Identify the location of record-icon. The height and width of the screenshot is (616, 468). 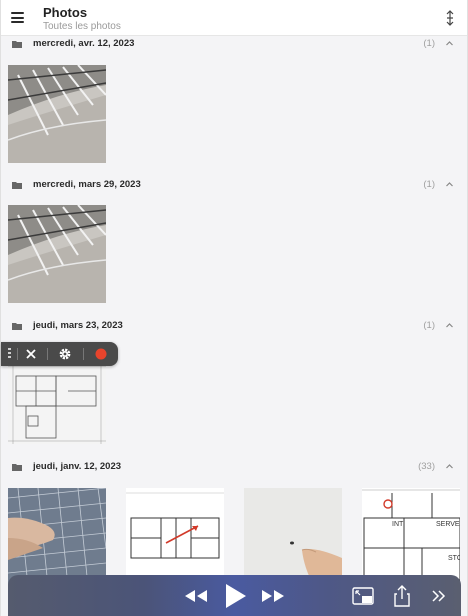
(101, 354).